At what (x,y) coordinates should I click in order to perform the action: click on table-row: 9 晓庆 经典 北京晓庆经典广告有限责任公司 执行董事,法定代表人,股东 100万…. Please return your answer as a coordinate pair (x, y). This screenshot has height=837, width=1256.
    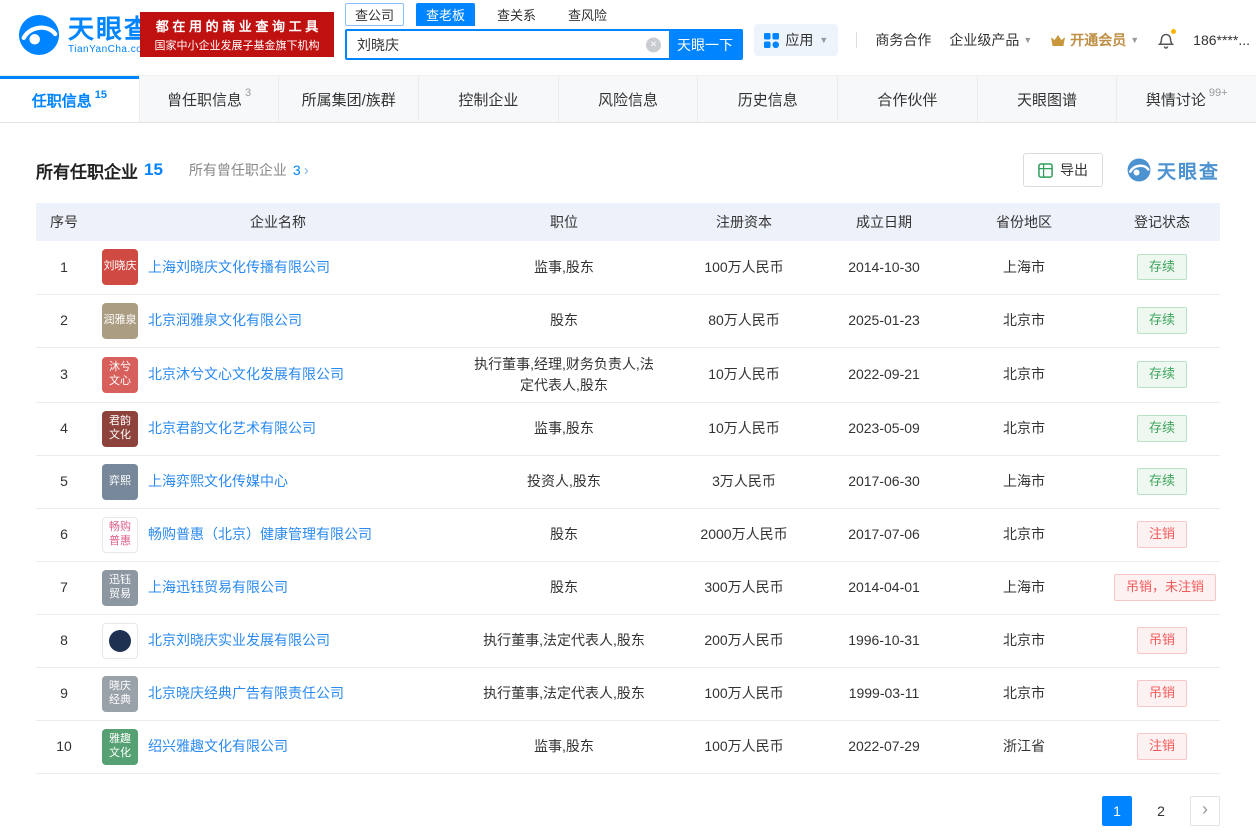
    Looking at the image, I should click on (628, 694).